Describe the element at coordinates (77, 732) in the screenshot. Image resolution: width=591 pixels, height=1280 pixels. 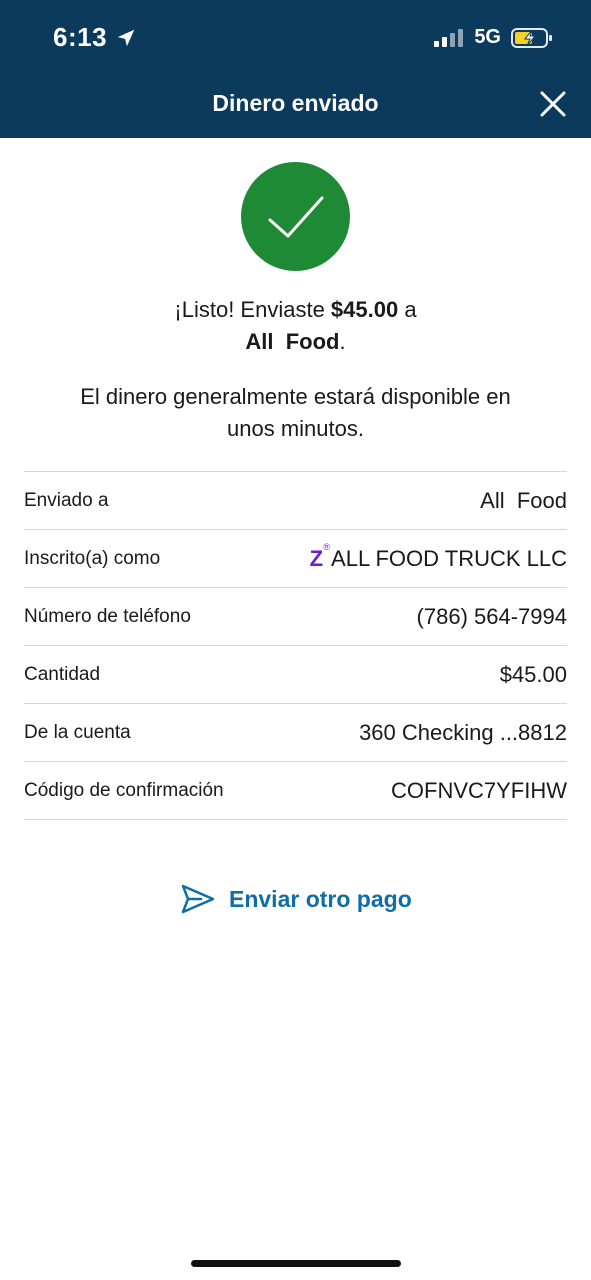
I see `detail-label: De la cuenta` at that location.